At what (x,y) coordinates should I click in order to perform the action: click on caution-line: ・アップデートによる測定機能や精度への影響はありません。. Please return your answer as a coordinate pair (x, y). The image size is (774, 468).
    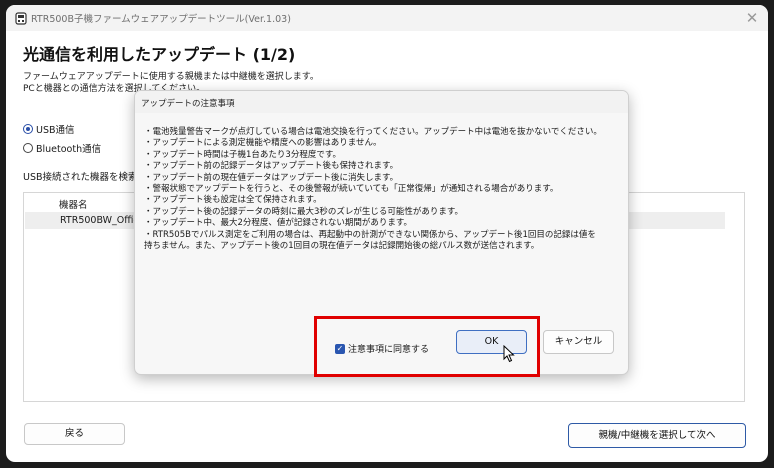
    Looking at the image, I should click on (263, 143).